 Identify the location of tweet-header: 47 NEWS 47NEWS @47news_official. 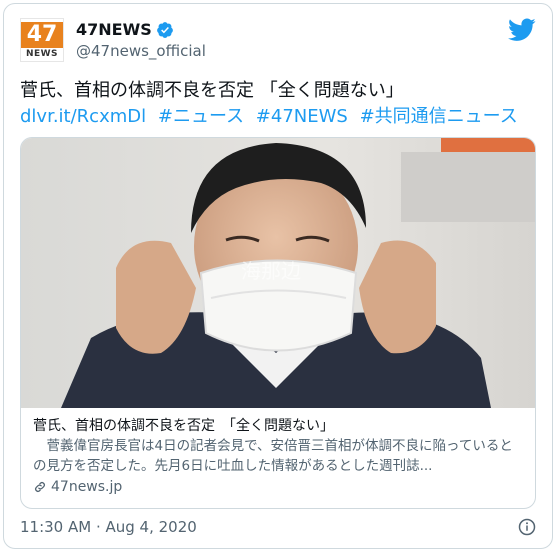
(278, 42).